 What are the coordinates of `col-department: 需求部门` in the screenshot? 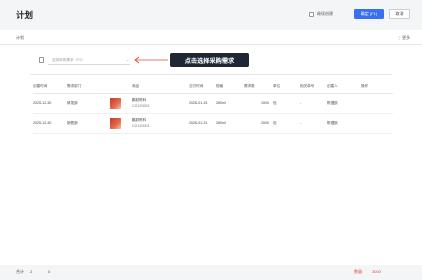 It's located at (88, 87).